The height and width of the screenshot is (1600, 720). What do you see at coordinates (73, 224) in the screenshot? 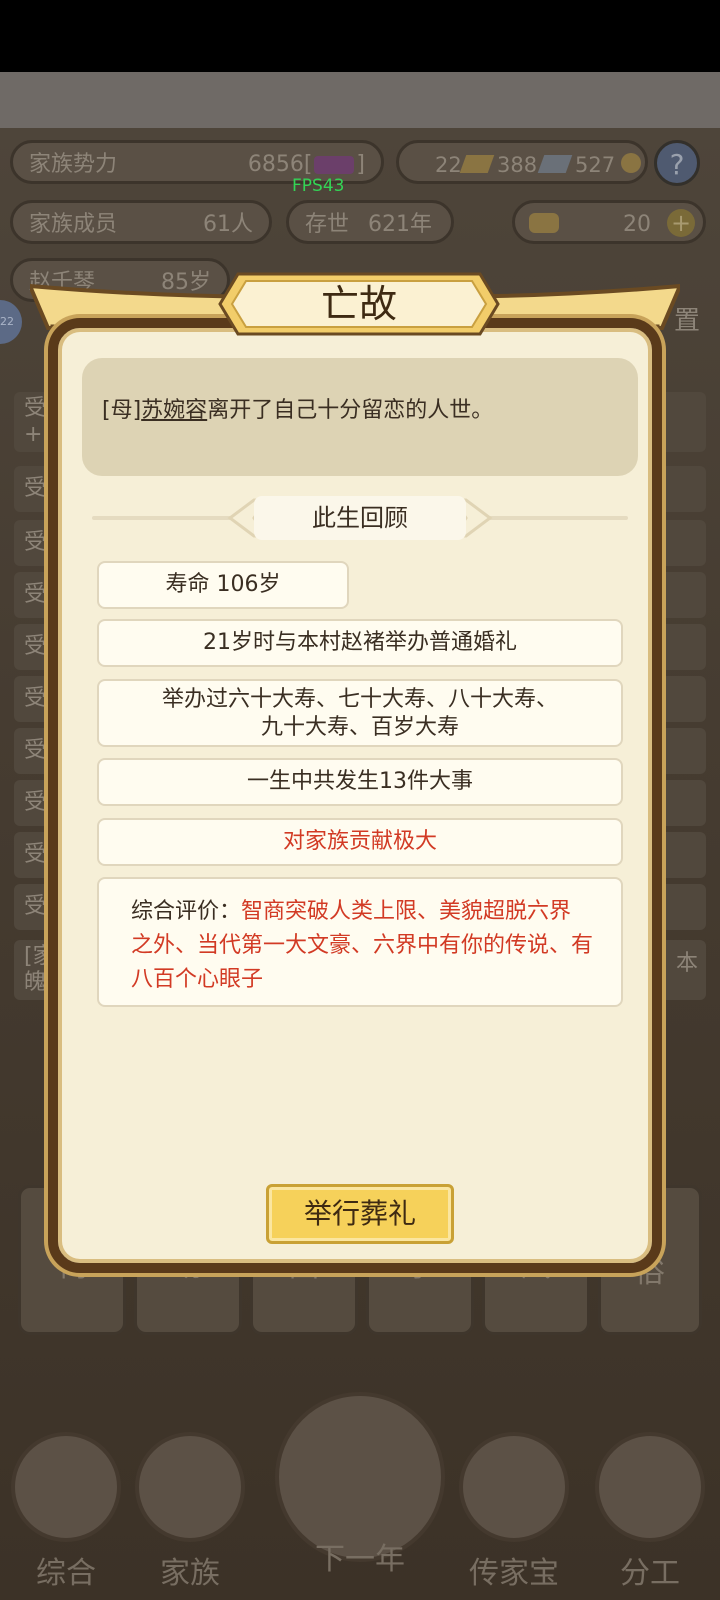
I see `members-label: 家族成员` at bounding box center [73, 224].